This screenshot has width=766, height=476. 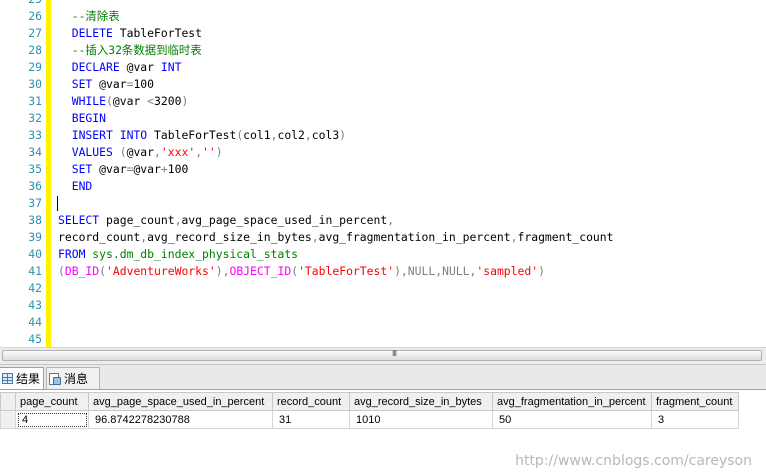 What do you see at coordinates (57, 203) in the screenshot?
I see `text-caret` at bounding box center [57, 203].